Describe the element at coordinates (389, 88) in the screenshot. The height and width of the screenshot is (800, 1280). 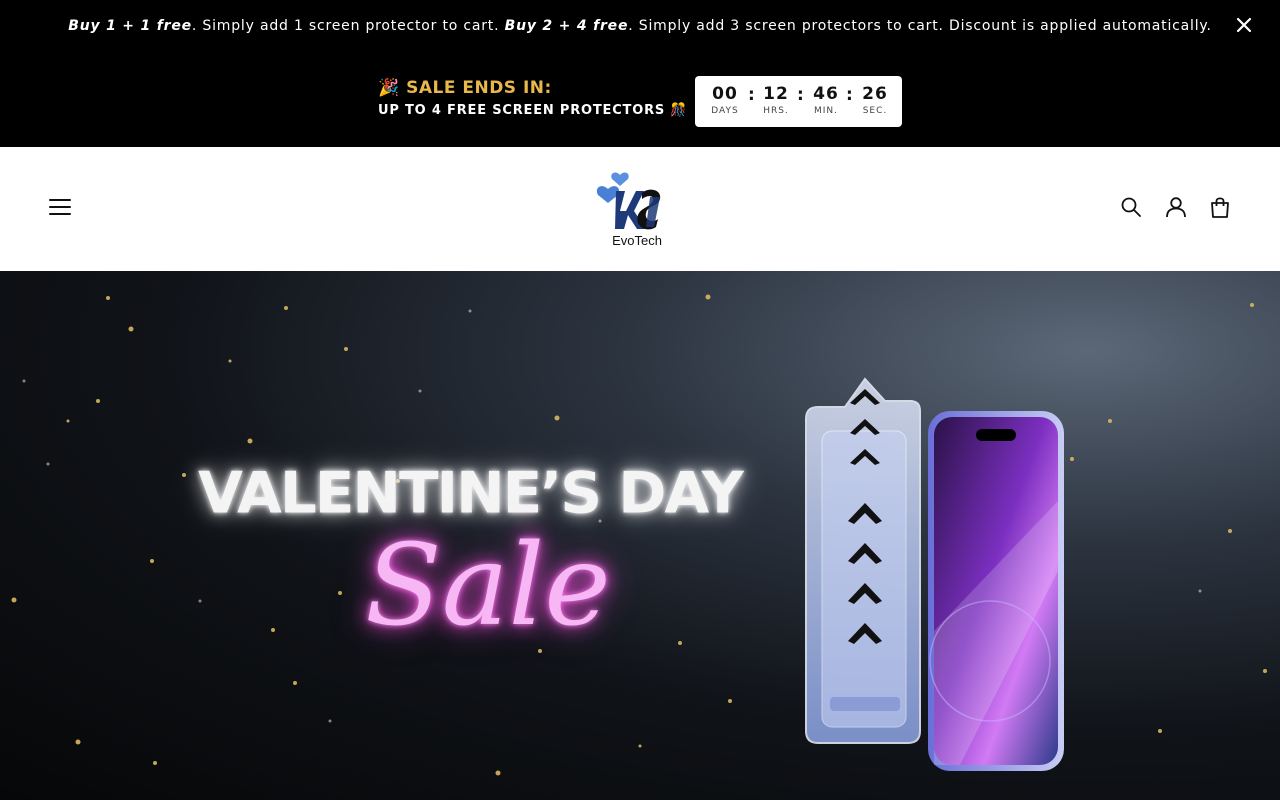
I see `party-popper-icon: 🎉` at that location.